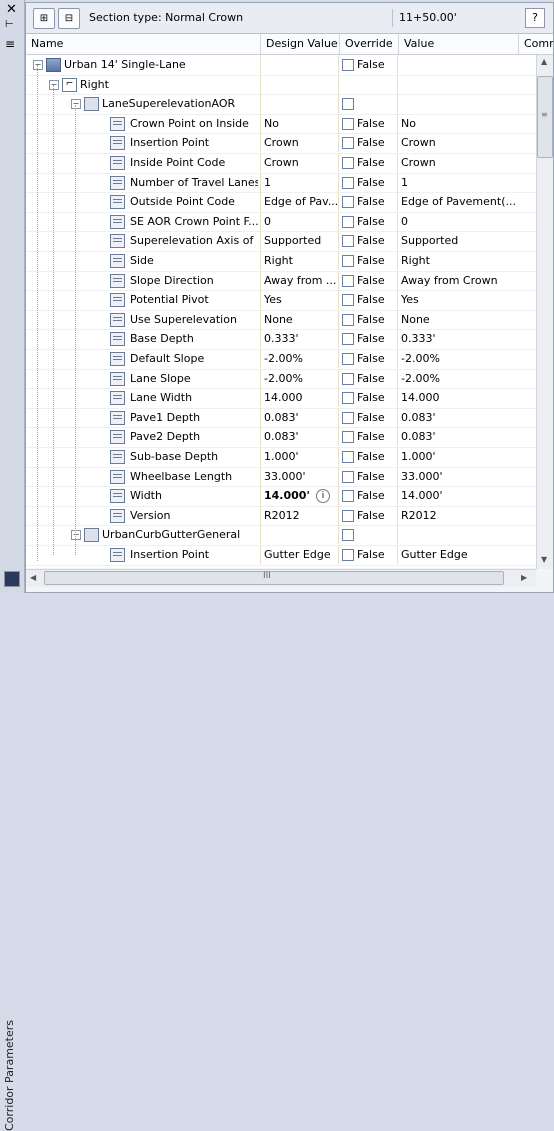 The height and width of the screenshot is (1131, 554). Describe the element at coordinates (302, 300) in the screenshot. I see `design-value-cell: Yes` at that location.